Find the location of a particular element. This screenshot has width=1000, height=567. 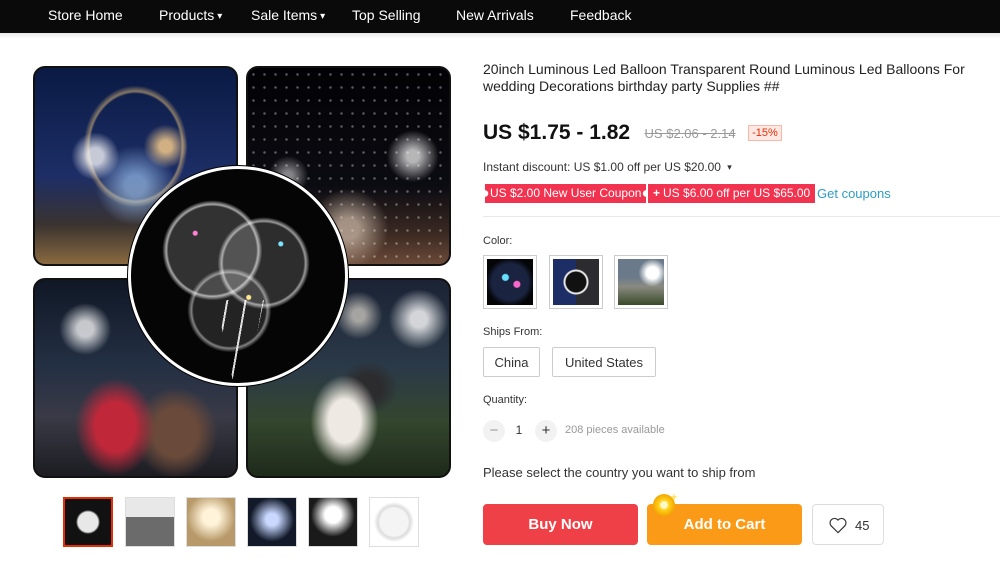

nav-sale-items-label: Sale Items is located at coordinates (284, 15).